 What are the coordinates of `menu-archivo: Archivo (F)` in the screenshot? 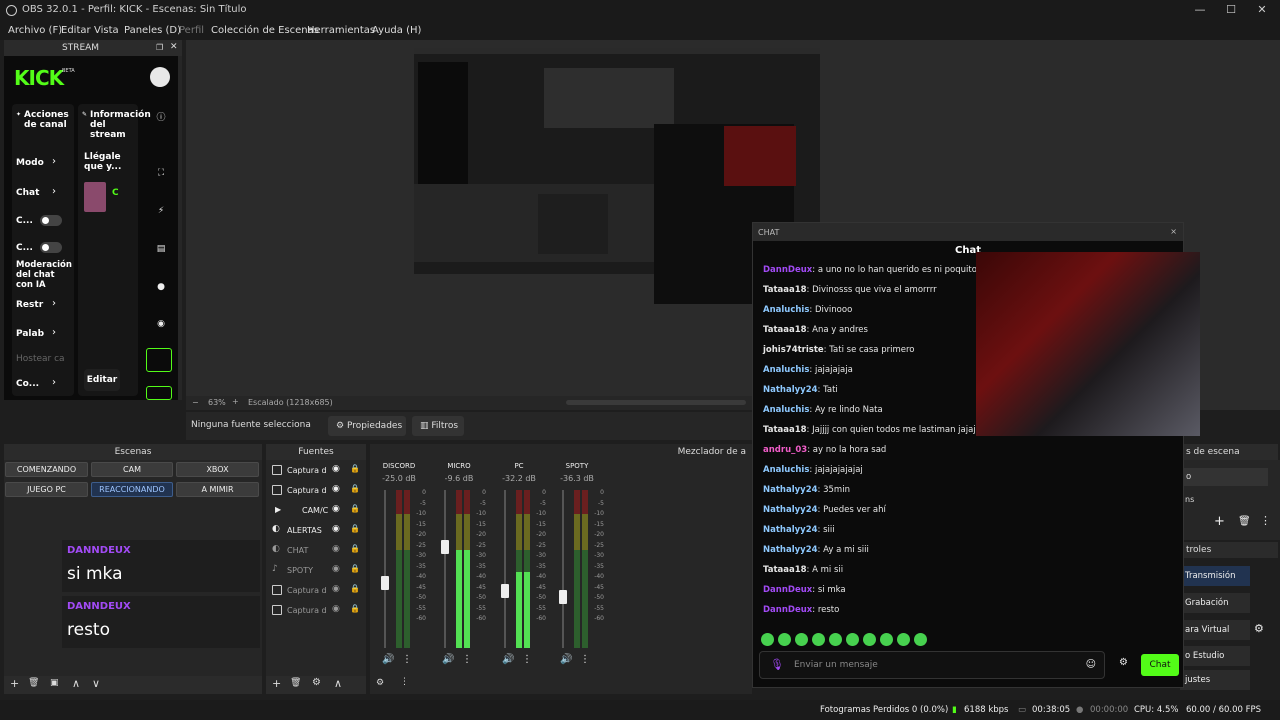 It's located at (35, 30).